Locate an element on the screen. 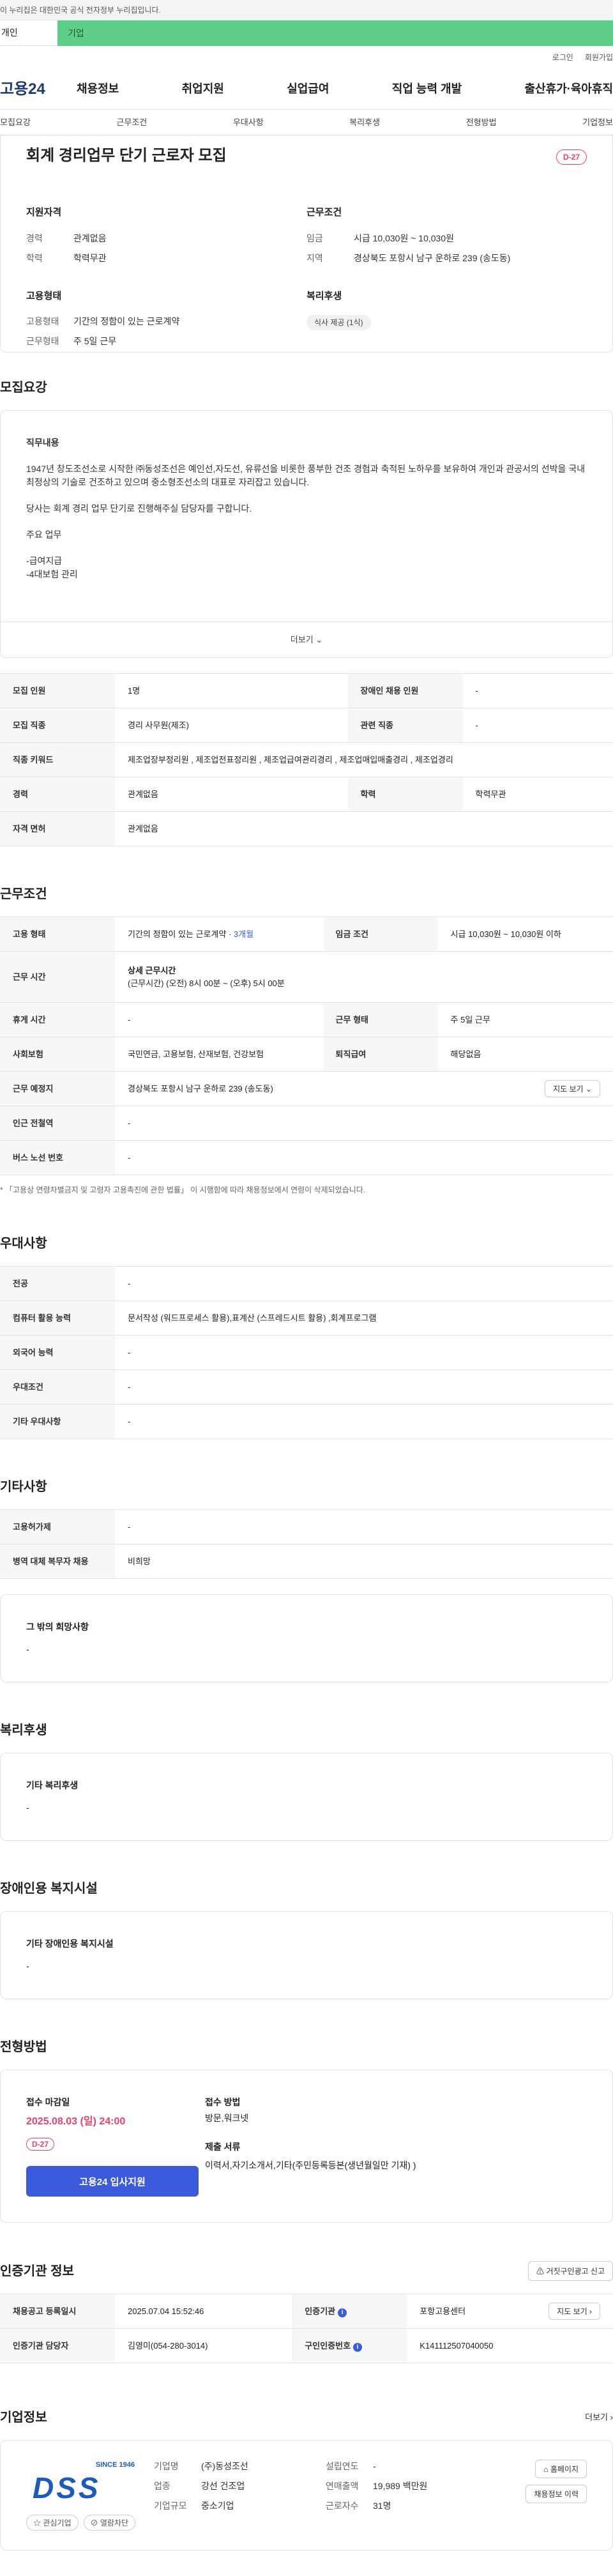  tab-company: 기업 is located at coordinates (335, 33).